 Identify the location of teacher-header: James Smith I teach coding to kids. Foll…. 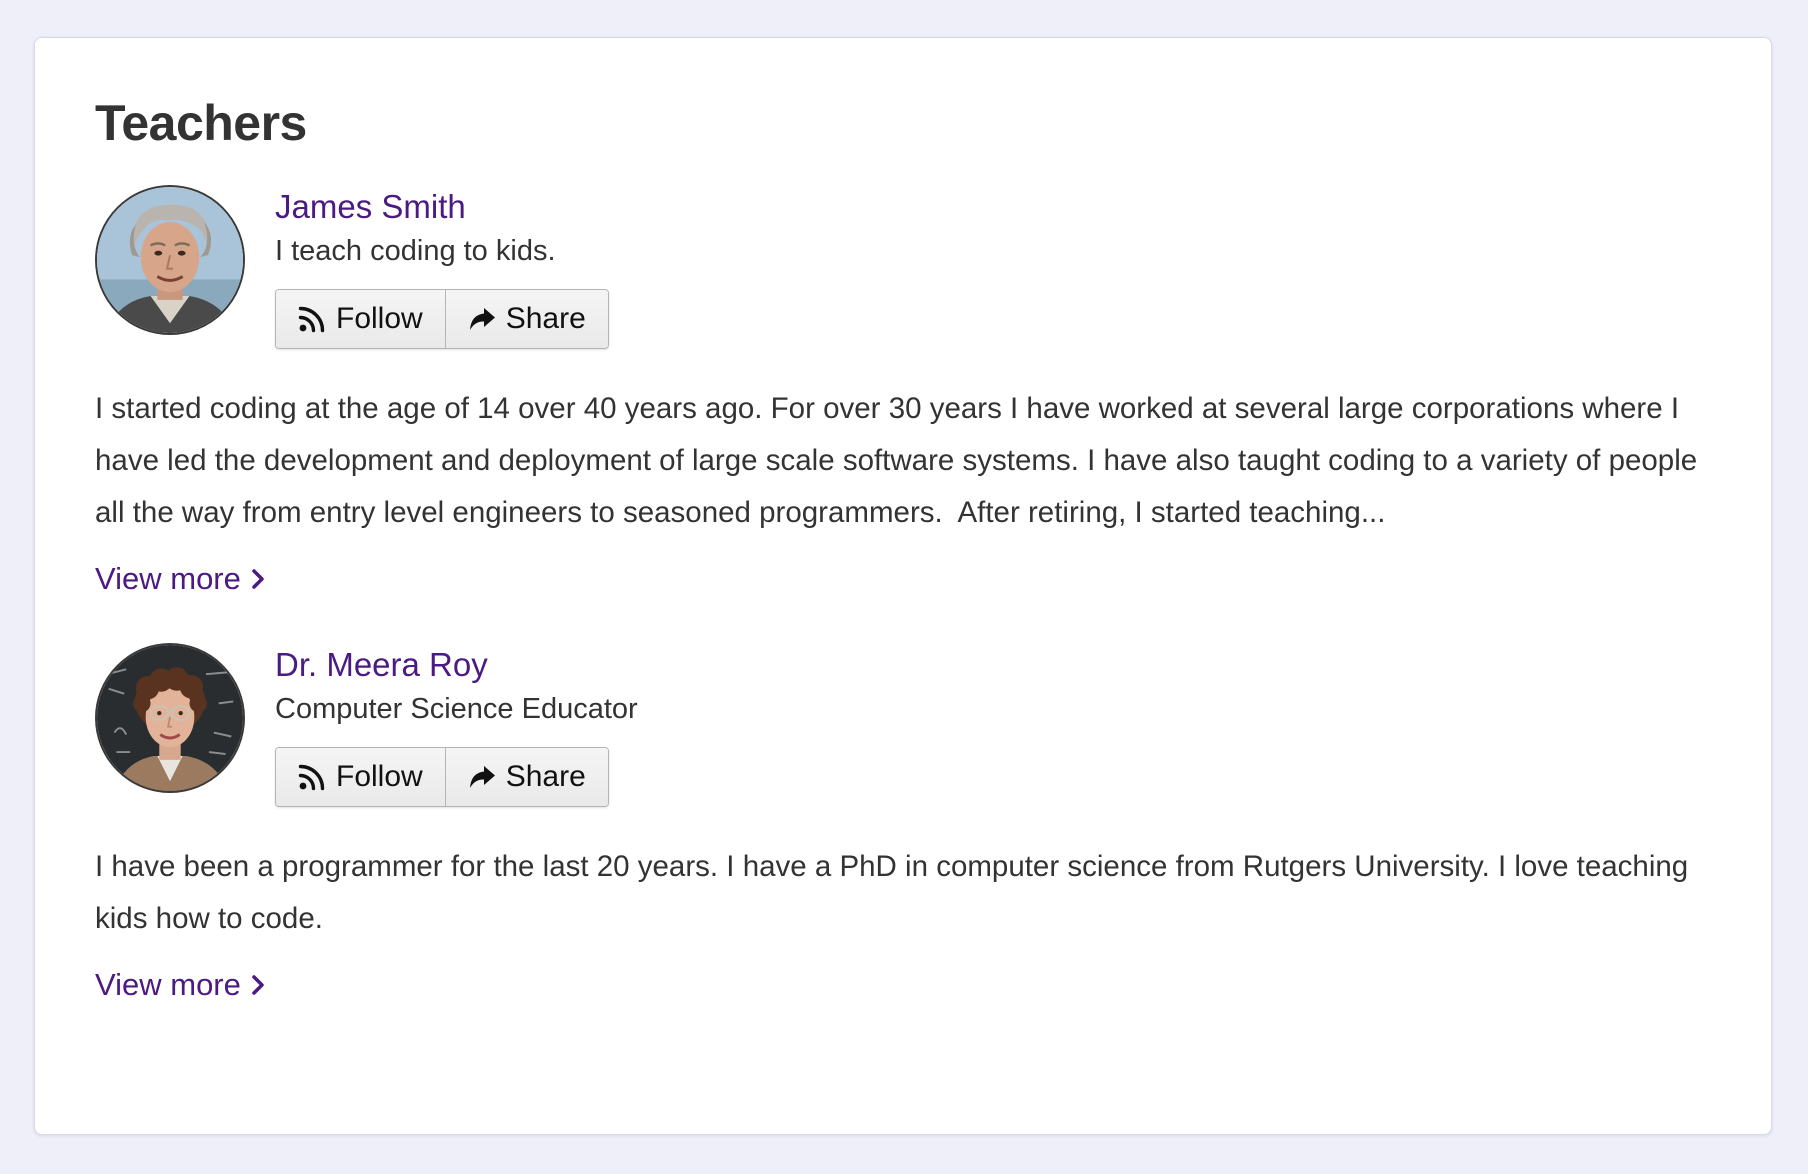
(903, 267).